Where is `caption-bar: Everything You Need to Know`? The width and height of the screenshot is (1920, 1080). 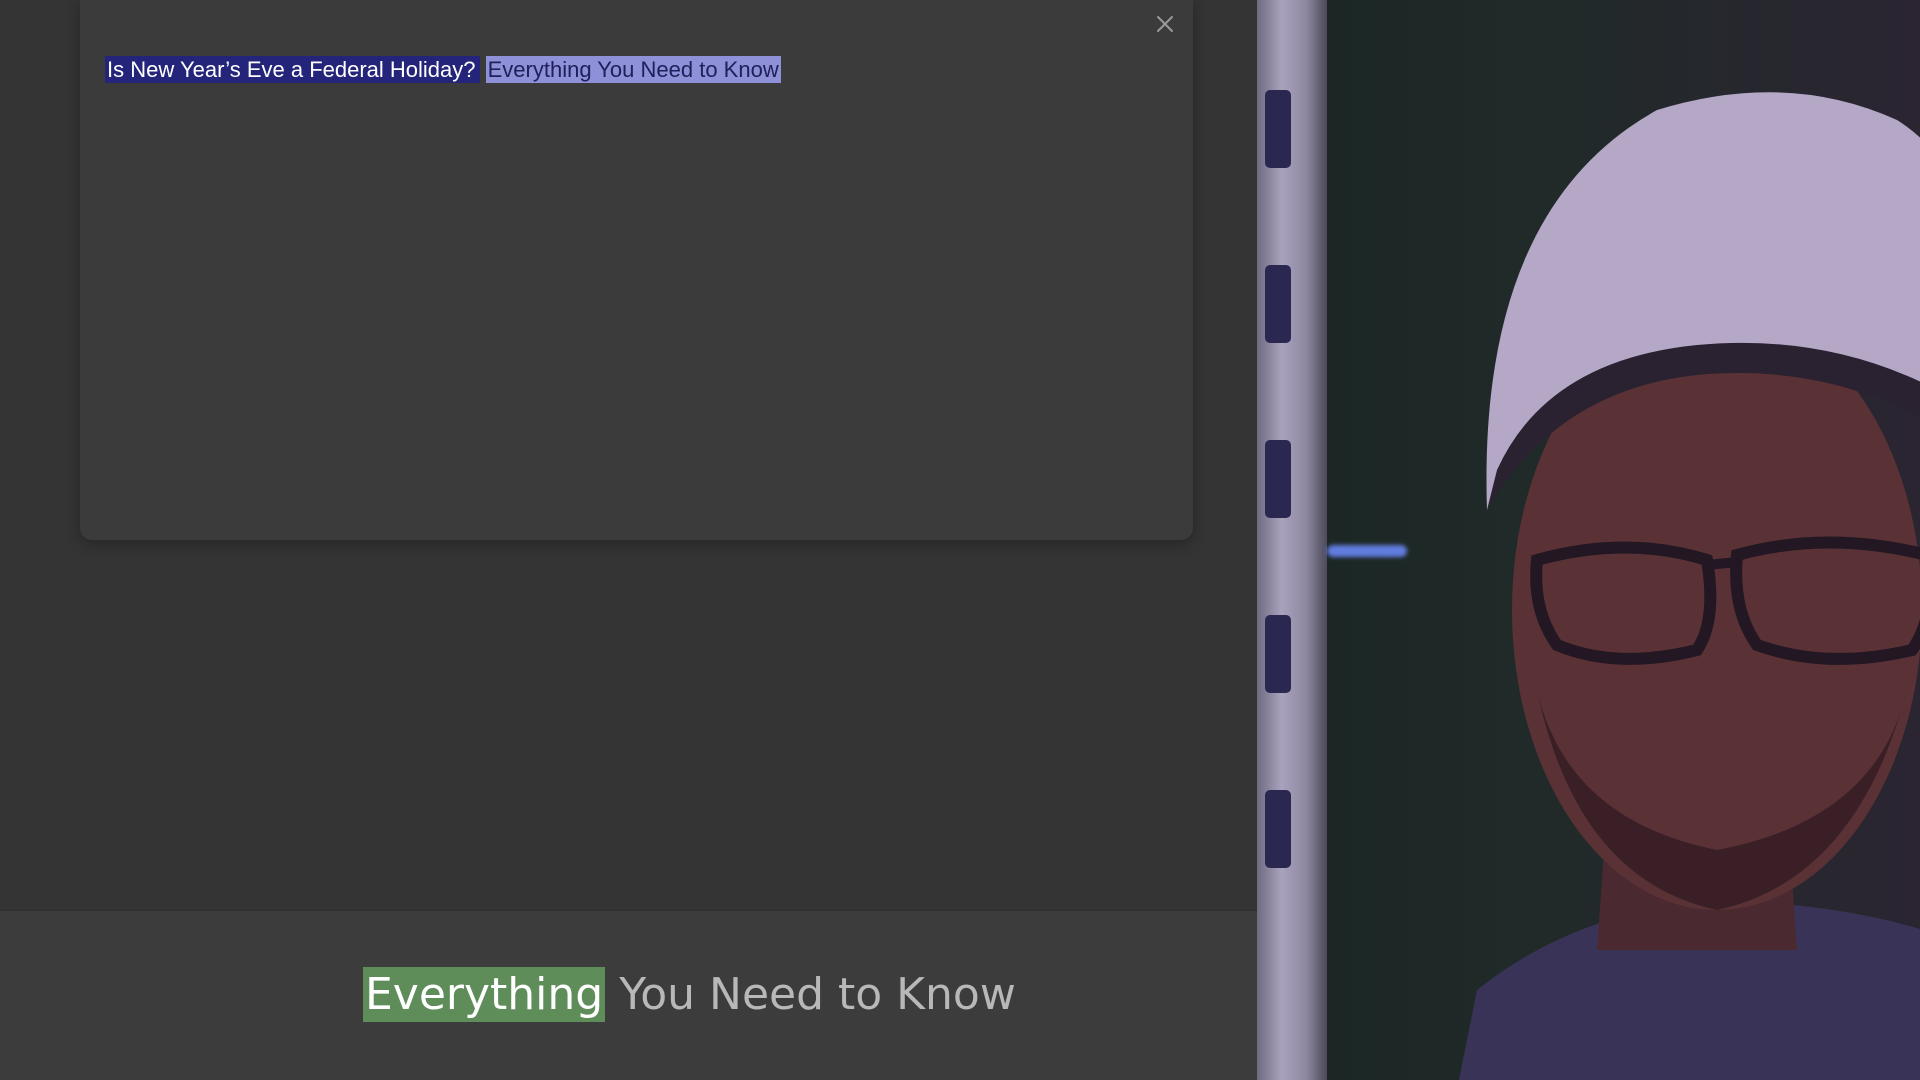
caption-bar: Everything You Need to Know is located at coordinates (628, 995).